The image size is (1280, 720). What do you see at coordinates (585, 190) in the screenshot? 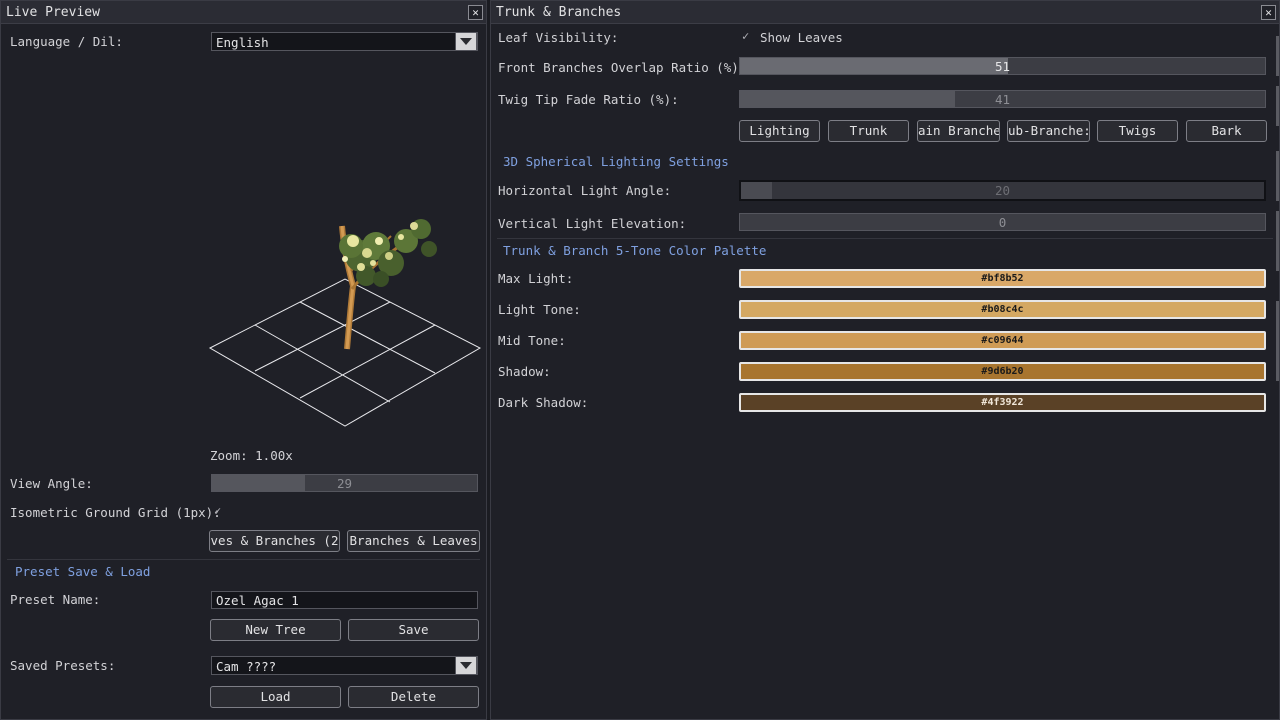
I see `horizontal-light-angle-label: Horizontal Light Angle:` at bounding box center [585, 190].